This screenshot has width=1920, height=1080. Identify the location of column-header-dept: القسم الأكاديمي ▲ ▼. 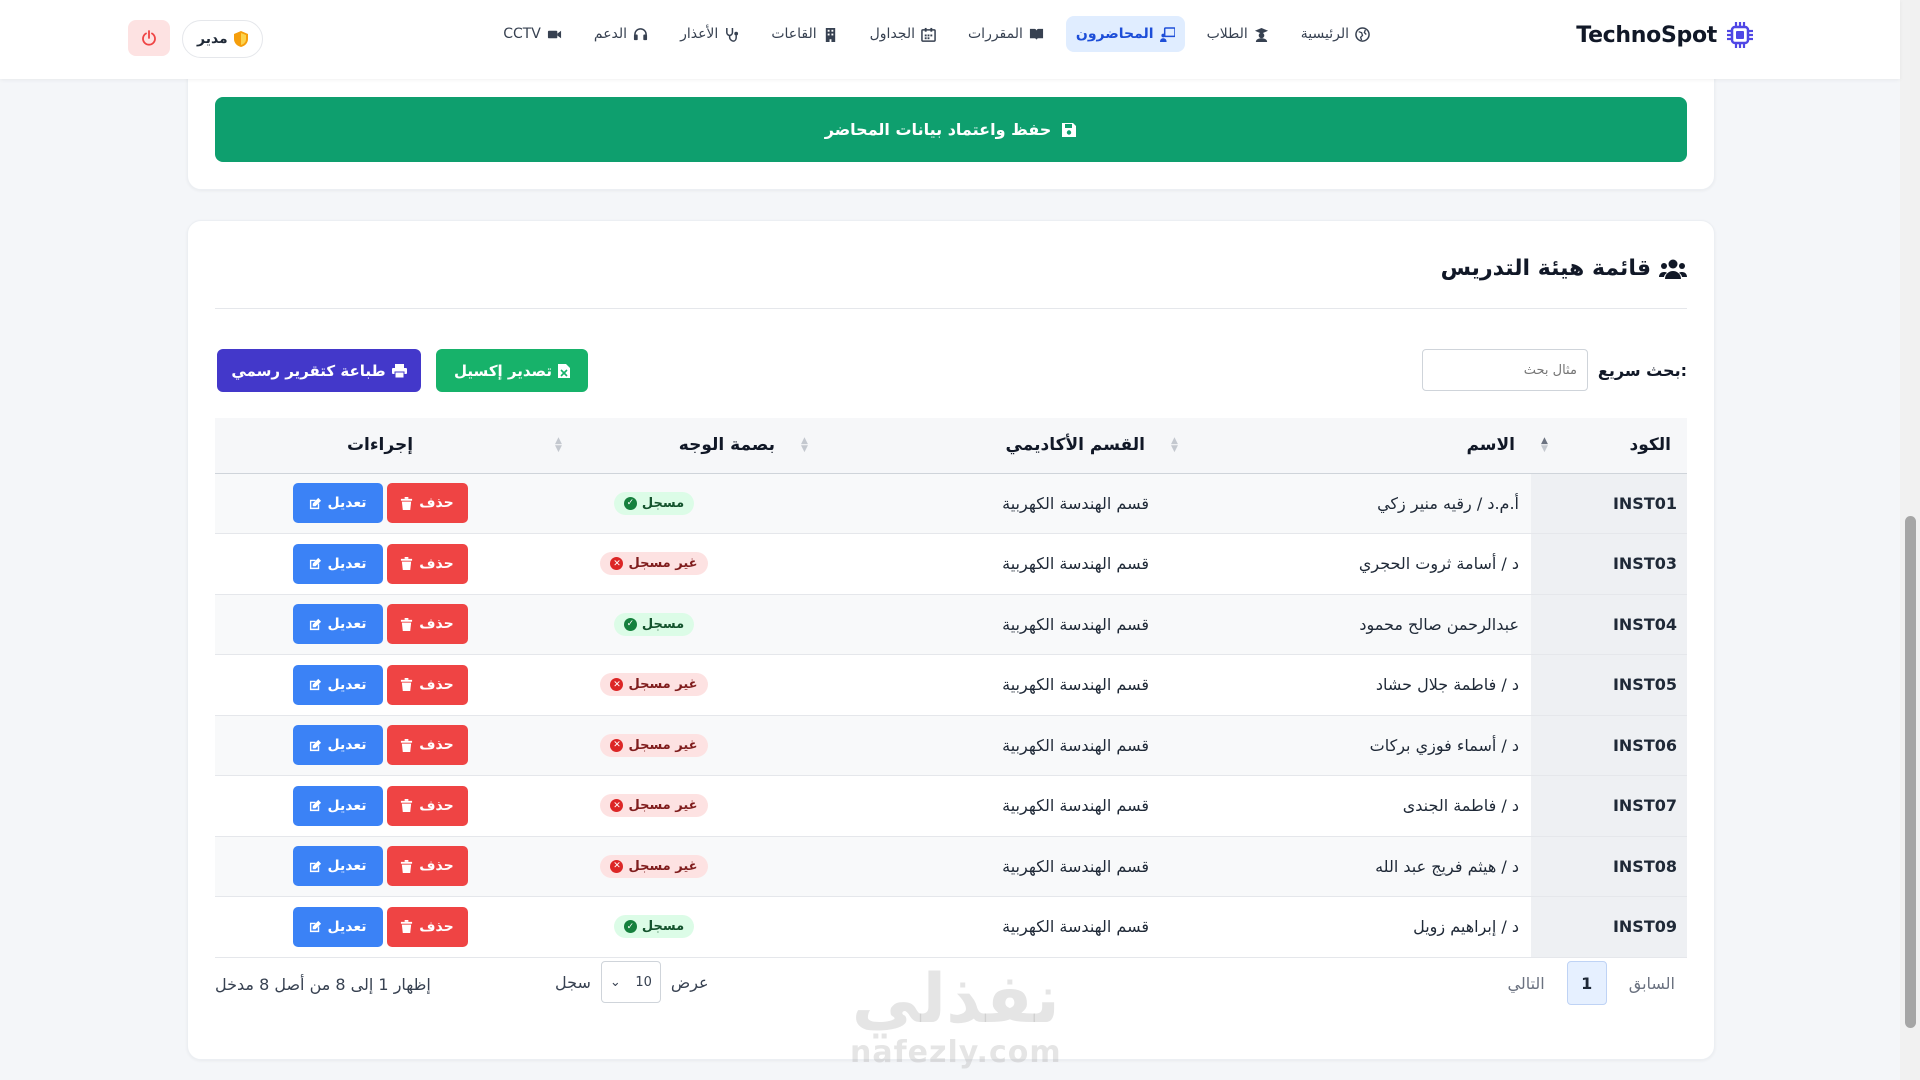
(976, 446).